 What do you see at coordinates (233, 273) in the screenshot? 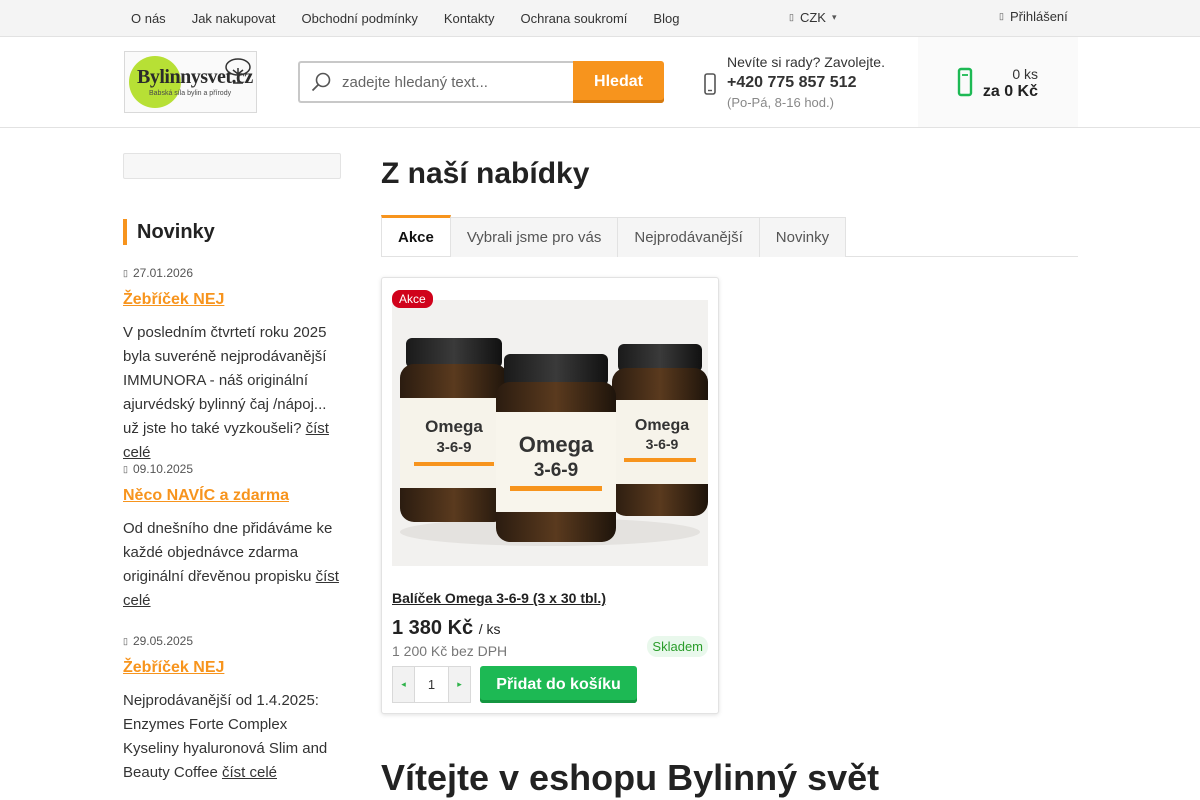
I see `news-date: ▯ 27.01.2026` at bounding box center [233, 273].